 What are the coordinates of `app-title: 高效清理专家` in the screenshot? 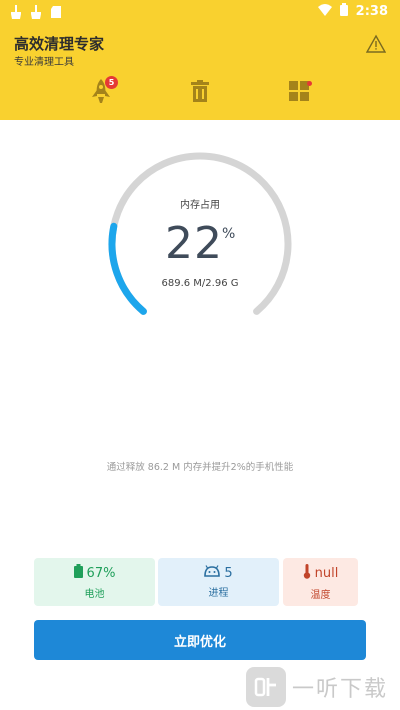 It's located at (59, 44).